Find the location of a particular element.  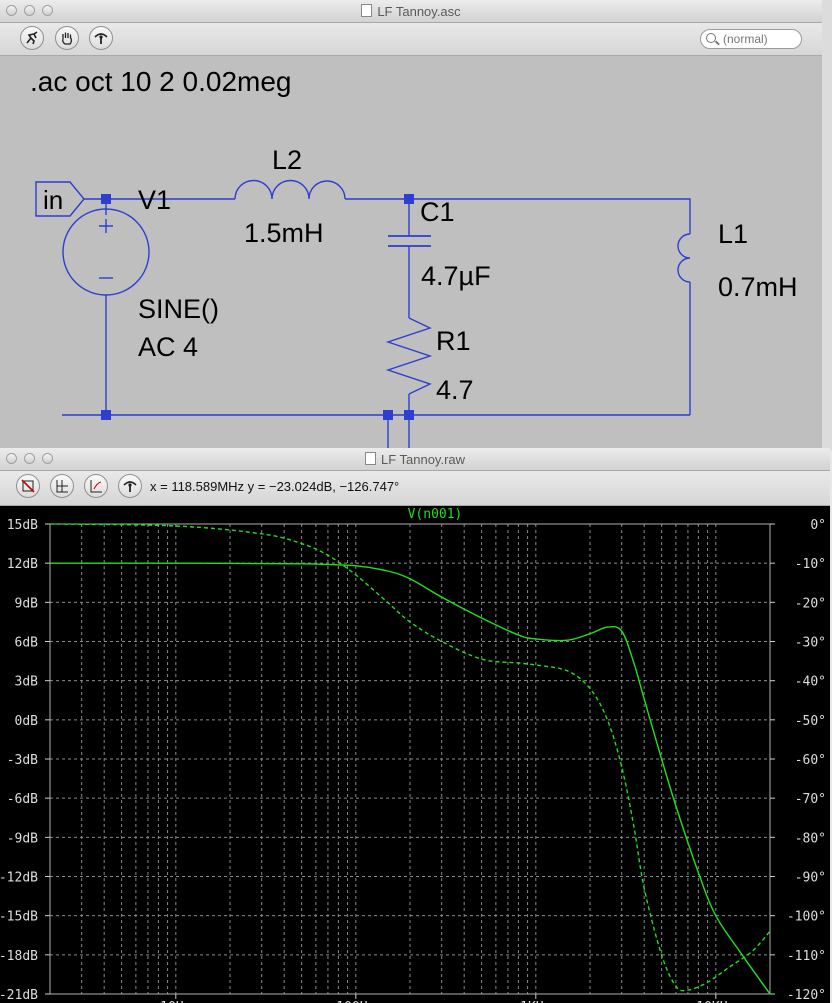

y-left-tick-label: -12dB is located at coordinates (19, 878).